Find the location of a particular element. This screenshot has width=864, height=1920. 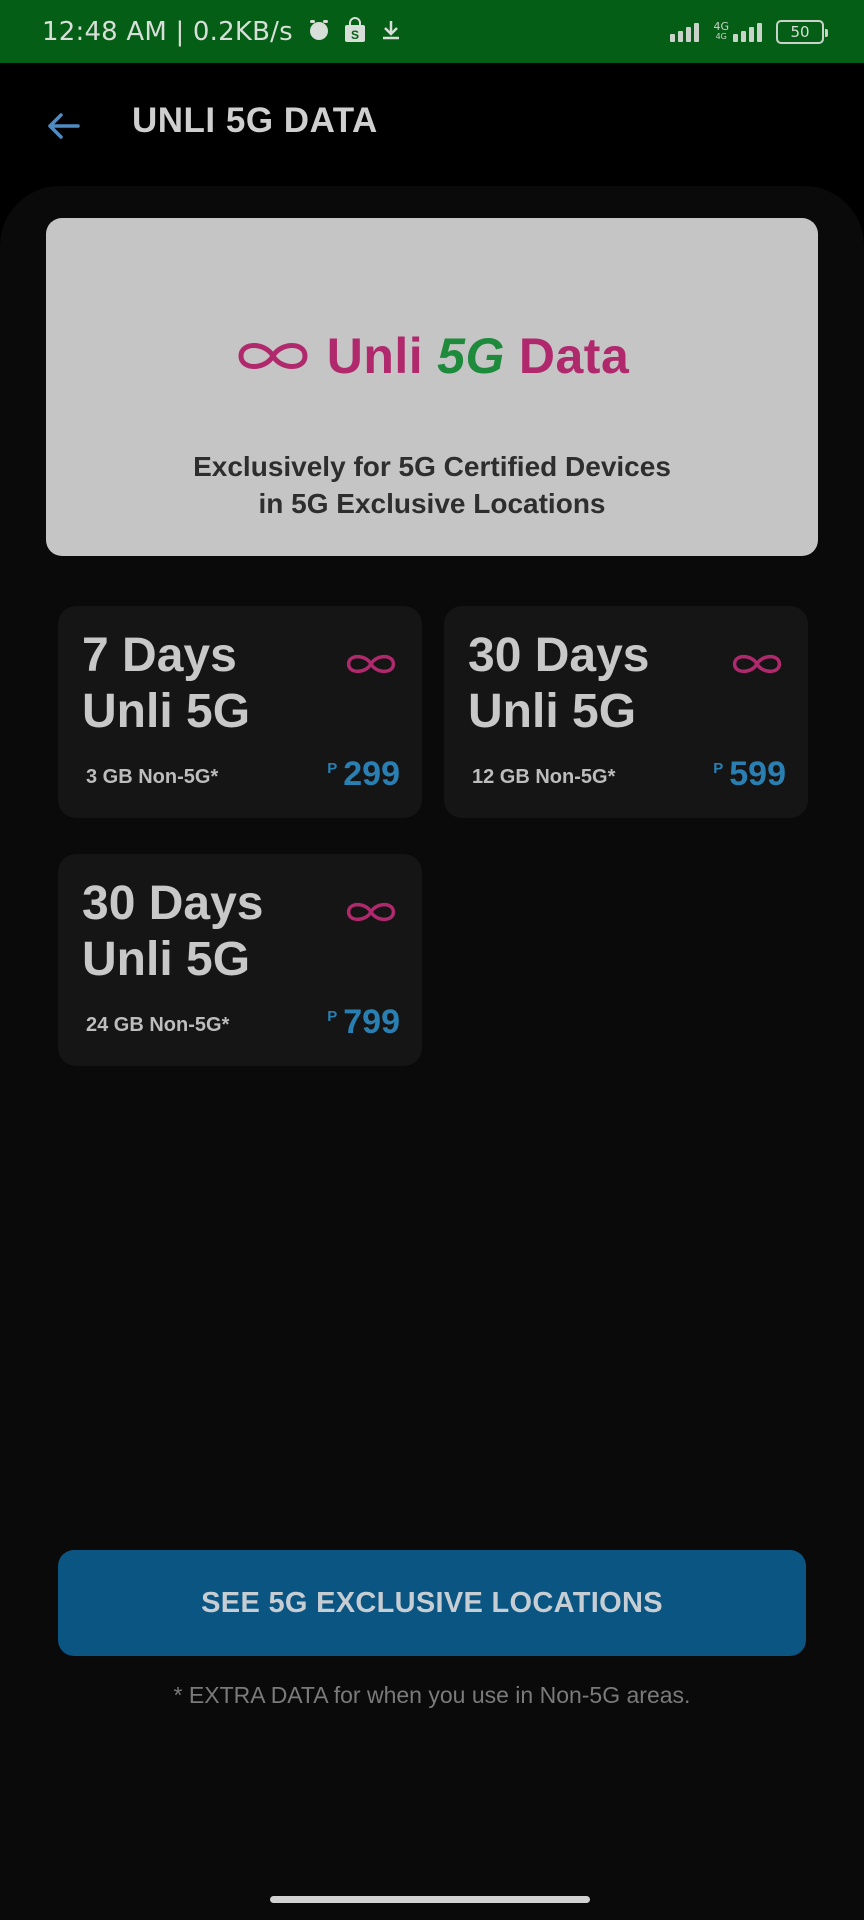

network-type-label-small: 4G is located at coordinates (721, 36).